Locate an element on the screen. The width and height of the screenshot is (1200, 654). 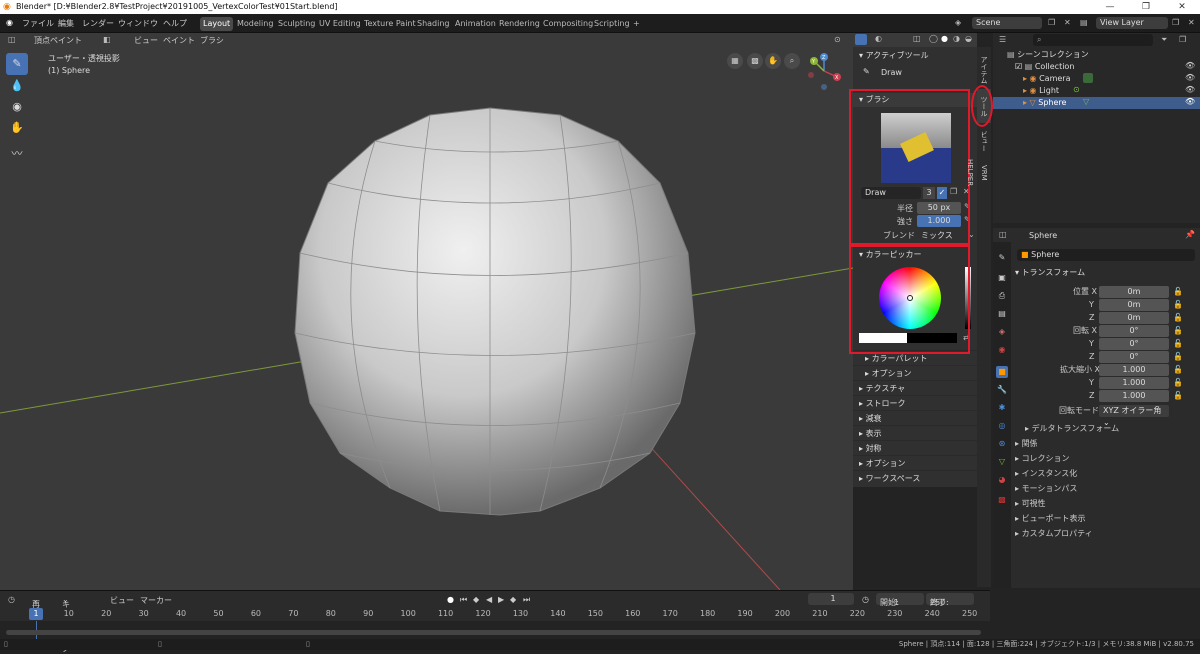
tab-compositing: Compositing is located at coordinates (568, 24).